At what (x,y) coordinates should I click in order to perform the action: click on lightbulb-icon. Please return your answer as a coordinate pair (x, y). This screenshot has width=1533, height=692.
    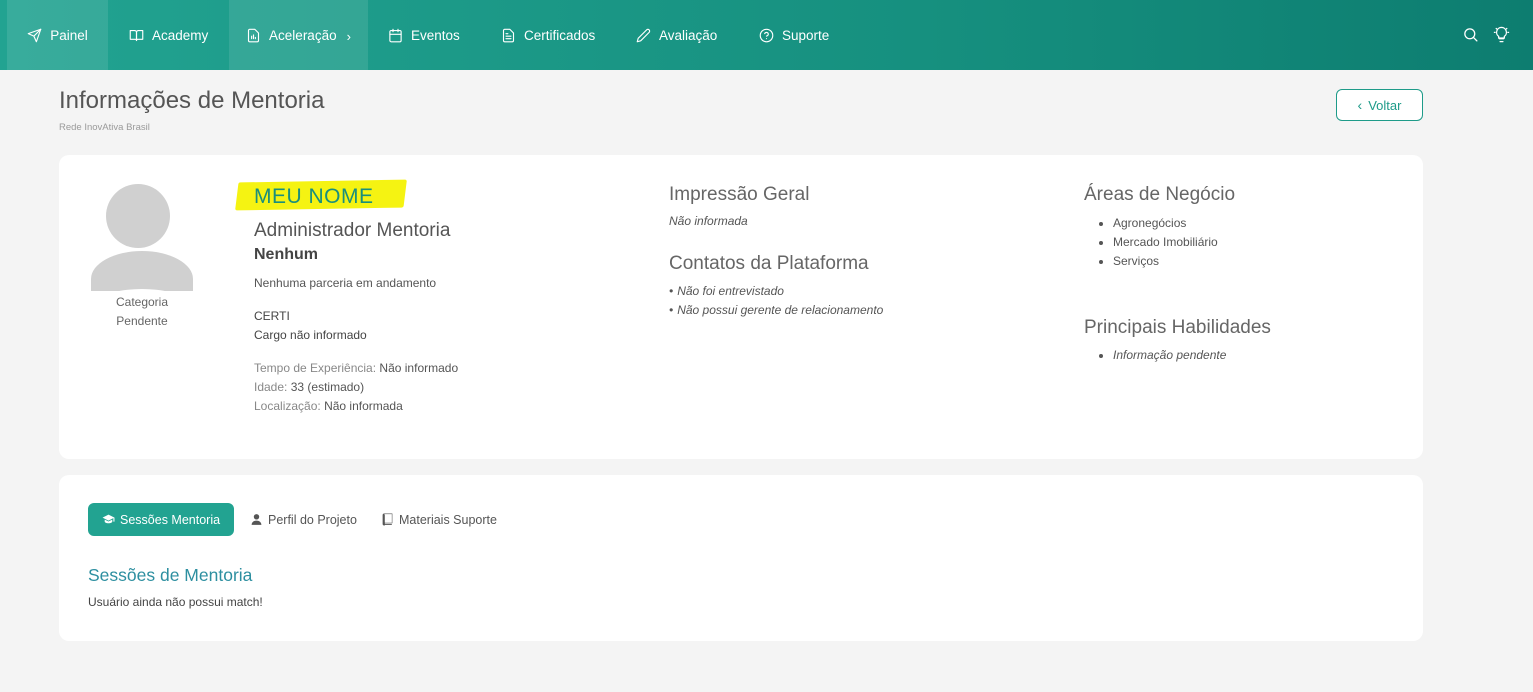
    Looking at the image, I should click on (1501, 34).